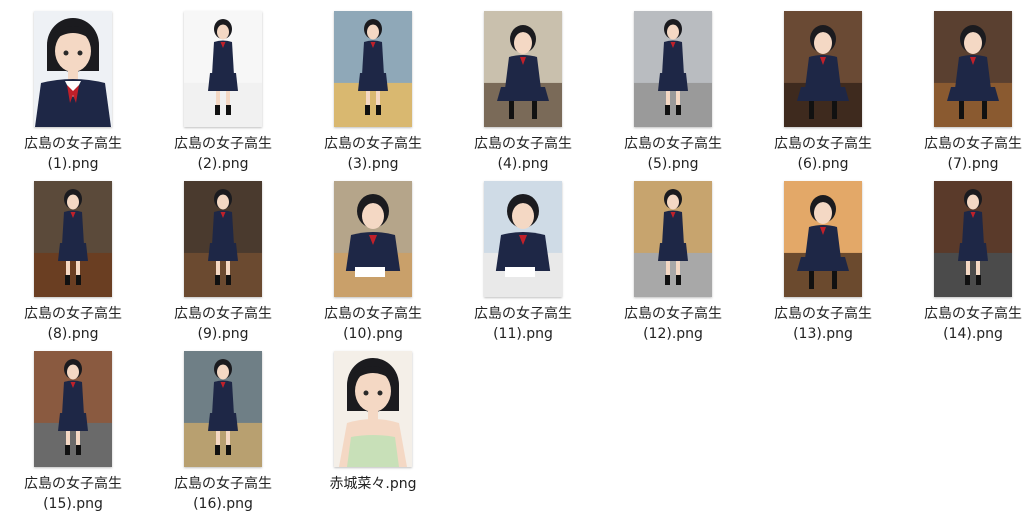 This screenshot has height=520, width=1024. Describe the element at coordinates (673, 334) in the screenshot. I see `file-name-line-2: (12).png` at that location.